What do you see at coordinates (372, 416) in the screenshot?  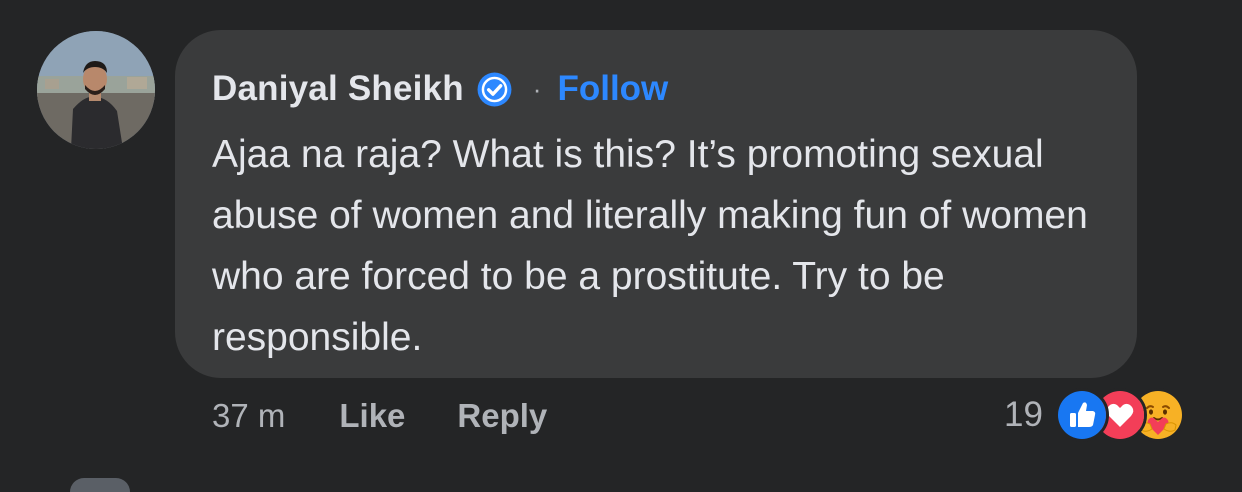 I see `like-button: Like` at bounding box center [372, 416].